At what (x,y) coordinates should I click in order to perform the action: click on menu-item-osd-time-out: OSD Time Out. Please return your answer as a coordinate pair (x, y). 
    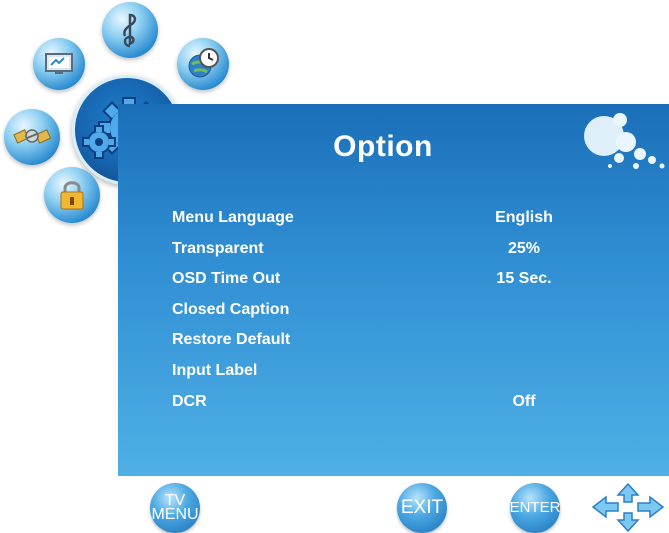
    Looking at the image, I should click on (226, 279).